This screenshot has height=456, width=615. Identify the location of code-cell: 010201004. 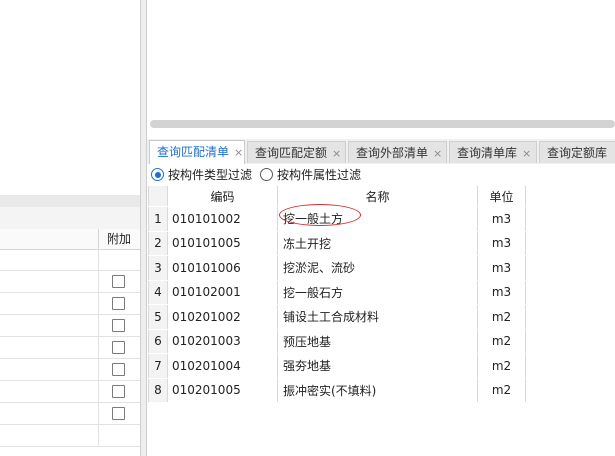
(223, 366).